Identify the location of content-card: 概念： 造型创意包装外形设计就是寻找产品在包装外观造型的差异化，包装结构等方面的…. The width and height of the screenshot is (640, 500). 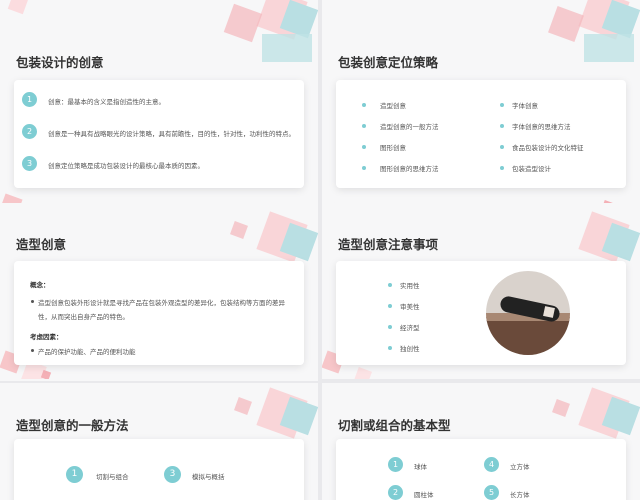
(159, 313).